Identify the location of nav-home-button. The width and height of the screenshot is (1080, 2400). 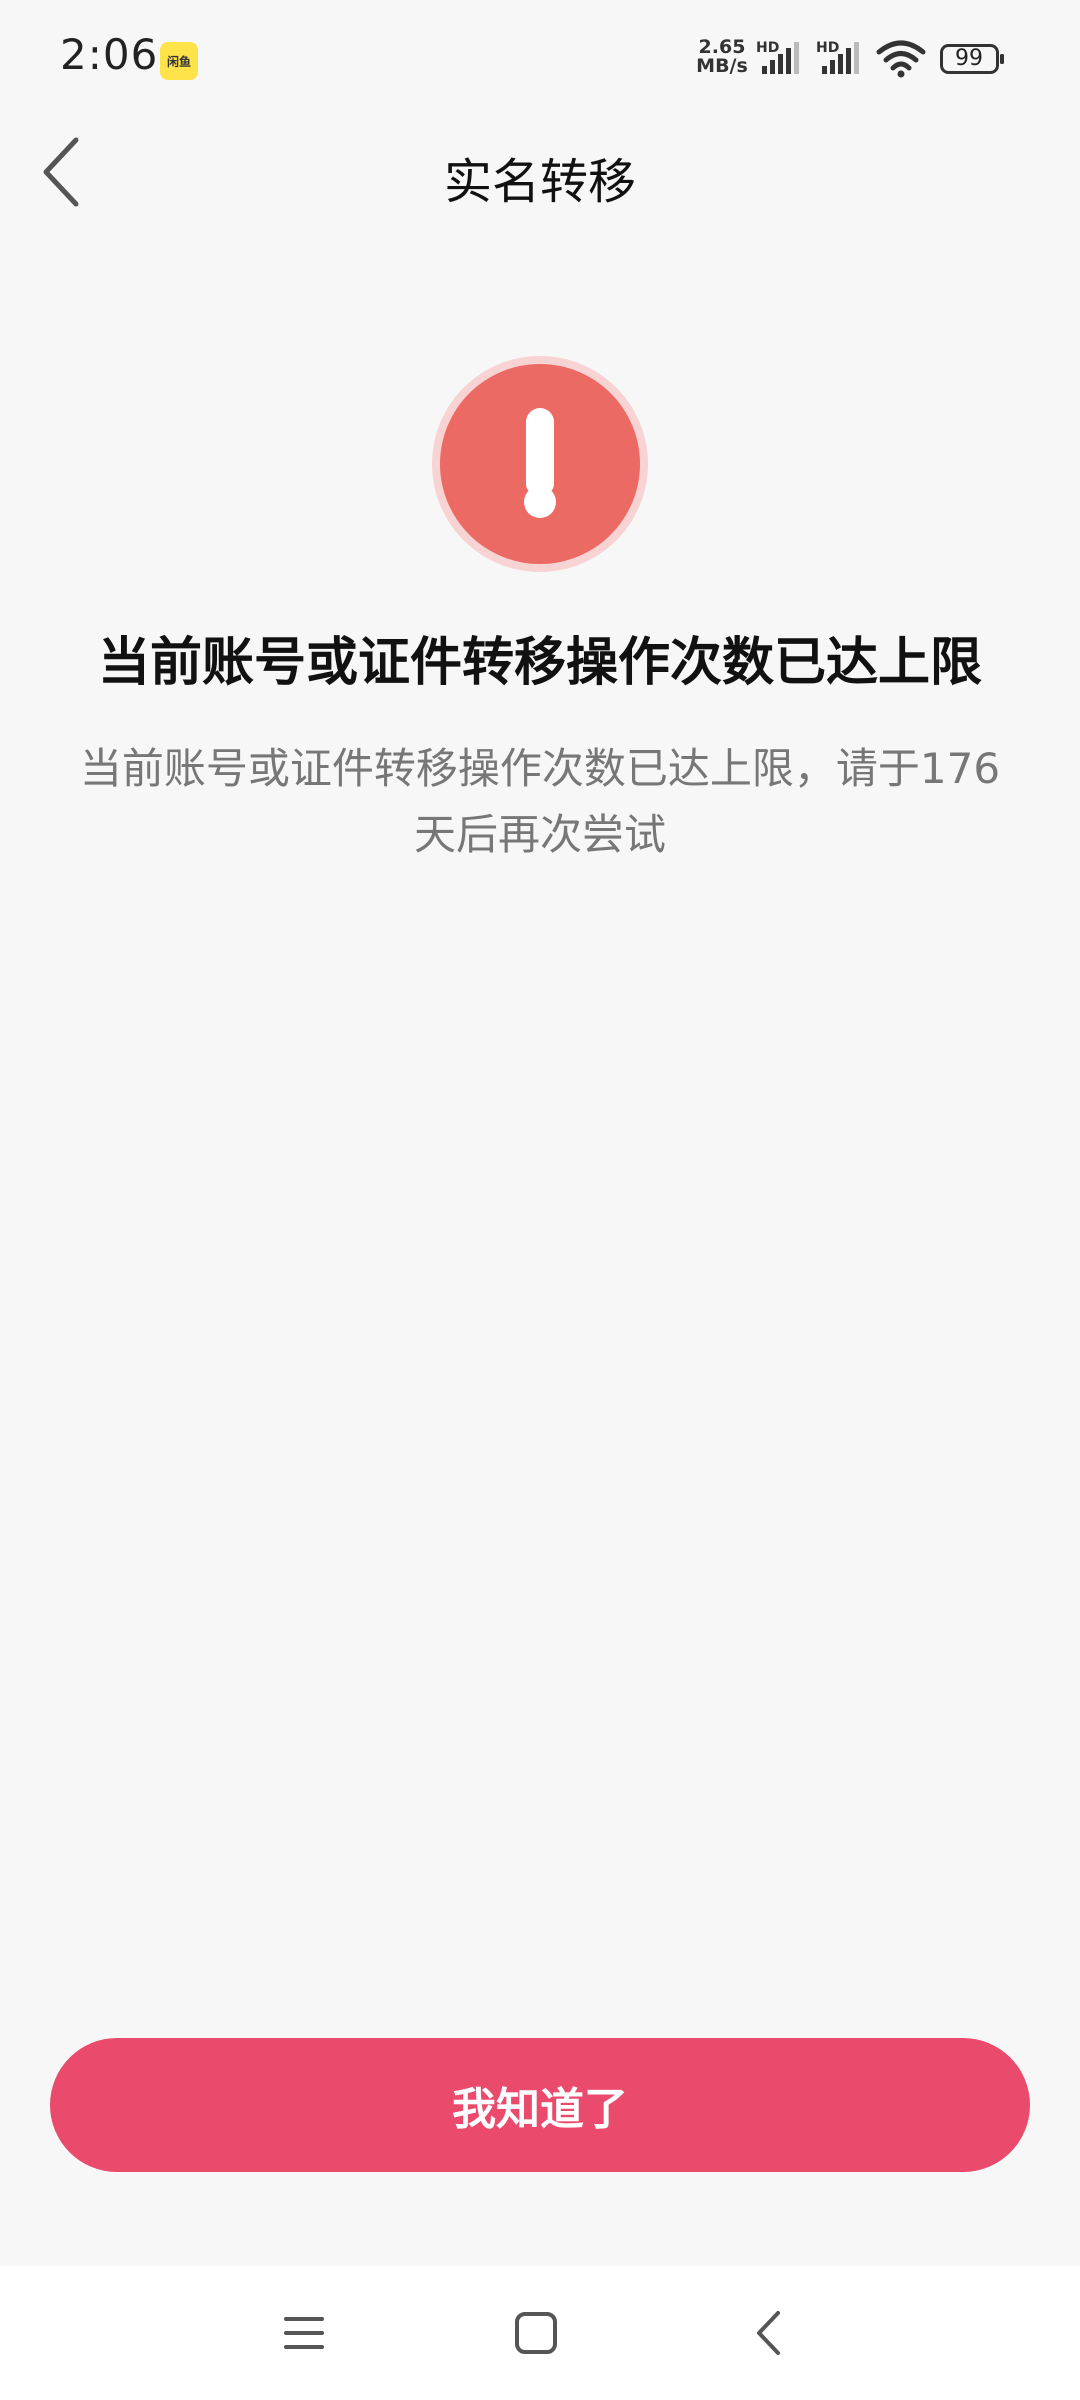
(536, 2333).